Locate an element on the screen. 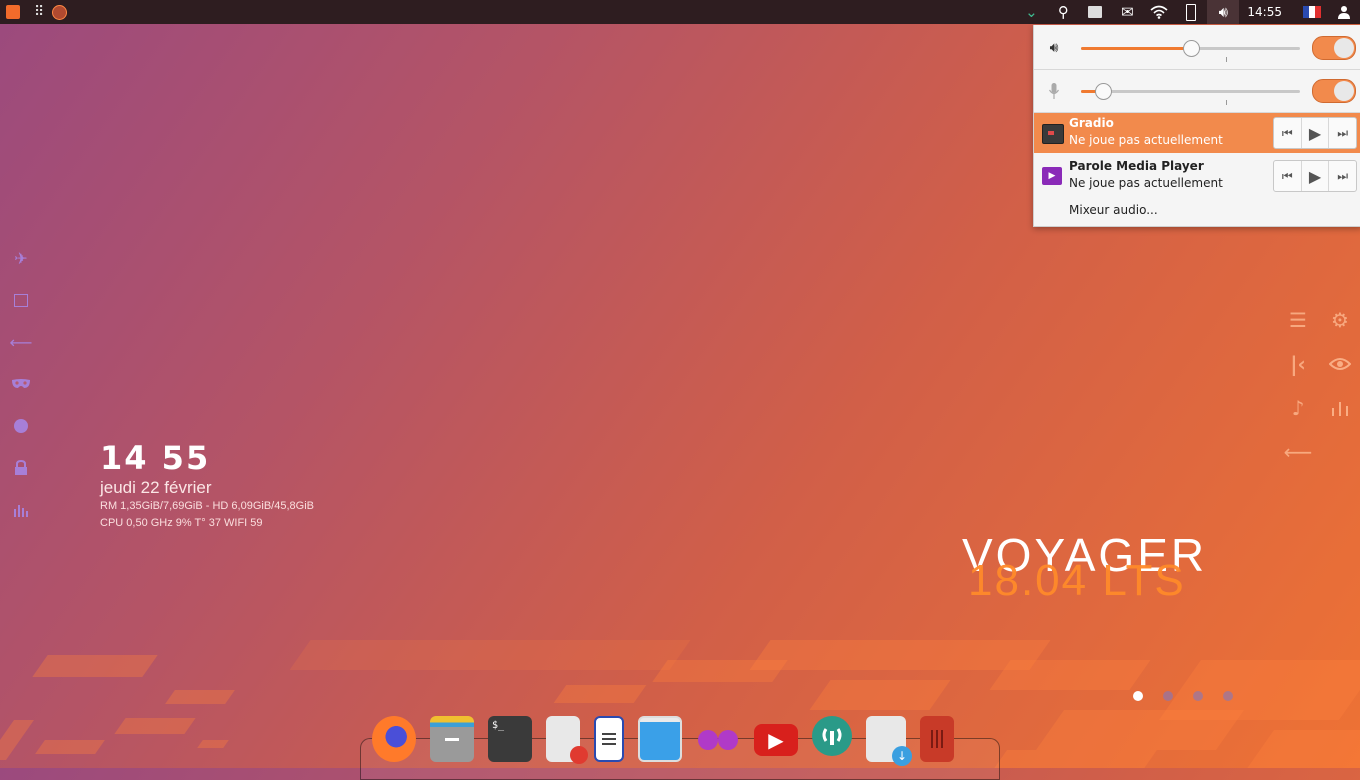 Image resolution: width=1360 pixels, height=780 pixels. output-volume-slider is located at coordinates (1190, 48).